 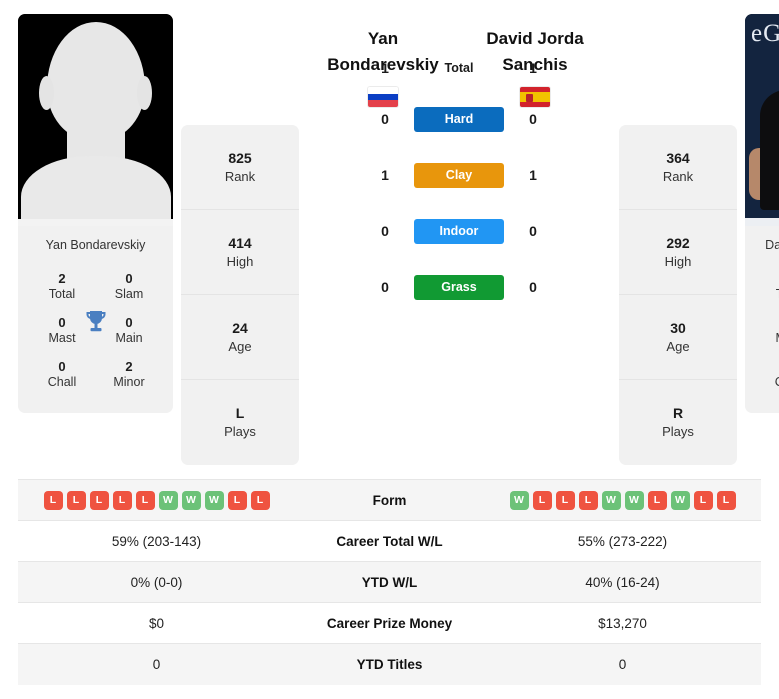 I want to click on player-card-right: eG David Jorda Sanchis, so click(x=762, y=213).